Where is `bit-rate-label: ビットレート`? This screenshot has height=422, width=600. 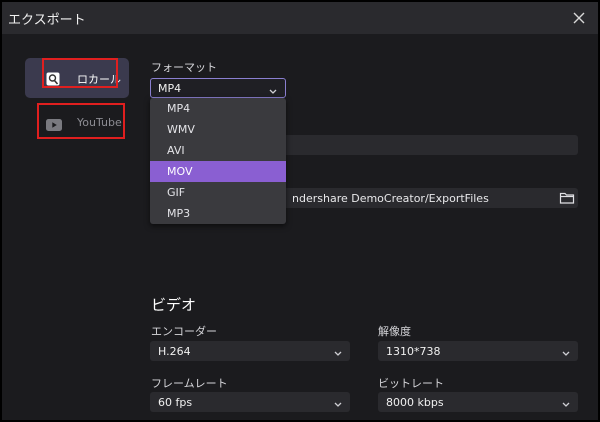 bit-rate-label: ビットレート is located at coordinates (411, 383).